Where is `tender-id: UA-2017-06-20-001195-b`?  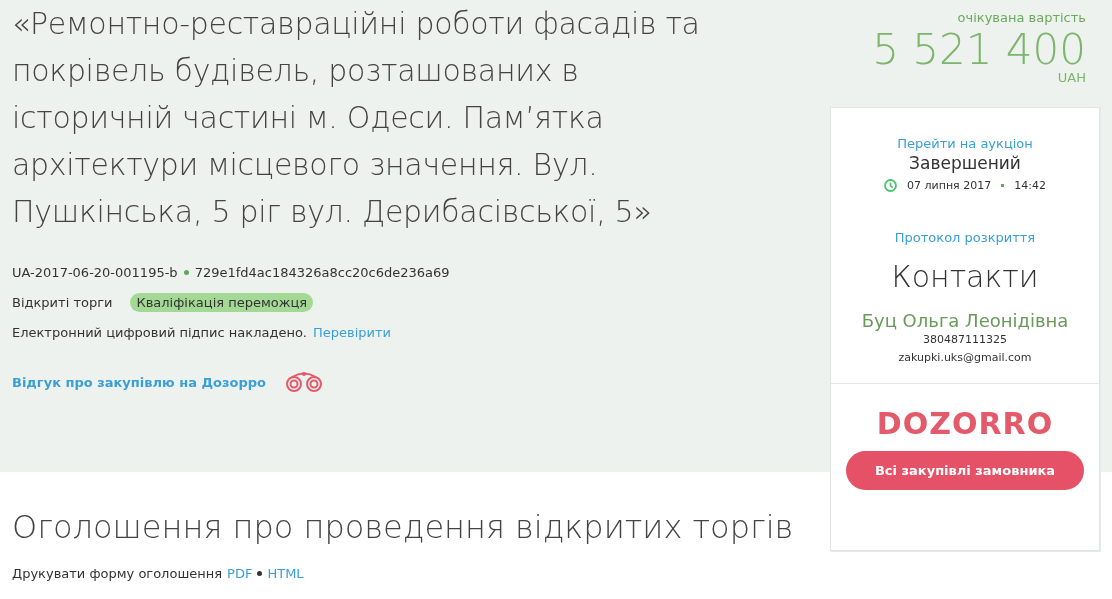
tender-id: UA-2017-06-20-001195-b is located at coordinates (95, 272).